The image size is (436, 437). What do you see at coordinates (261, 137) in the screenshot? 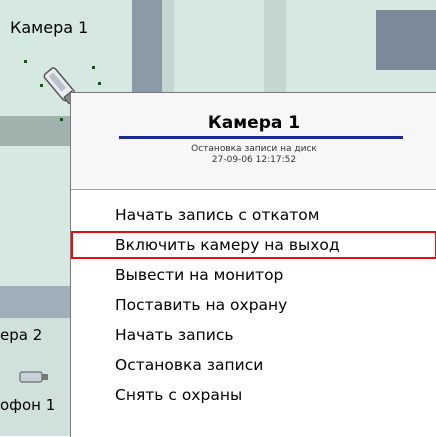
I see `title-underline` at bounding box center [261, 137].